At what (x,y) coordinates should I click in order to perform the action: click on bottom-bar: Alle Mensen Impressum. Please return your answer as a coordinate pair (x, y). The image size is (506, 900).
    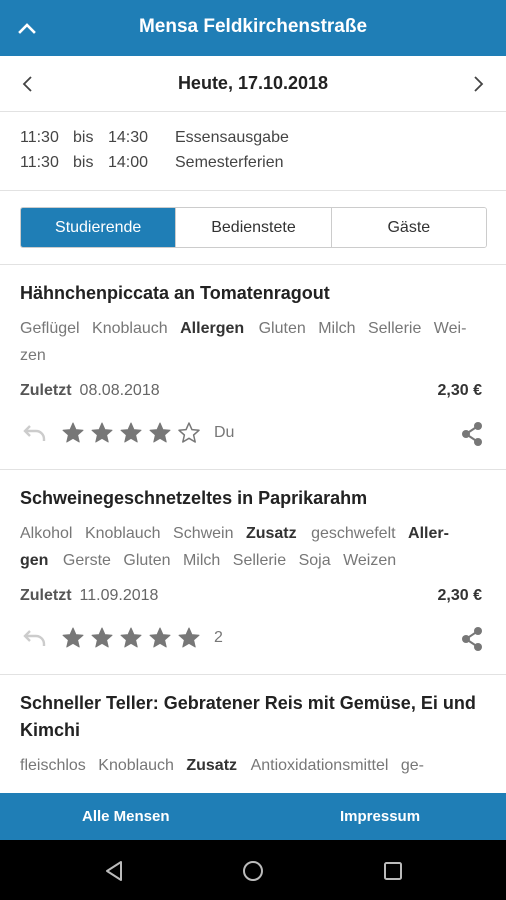
    Looking at the image, I should click on (253, 816).